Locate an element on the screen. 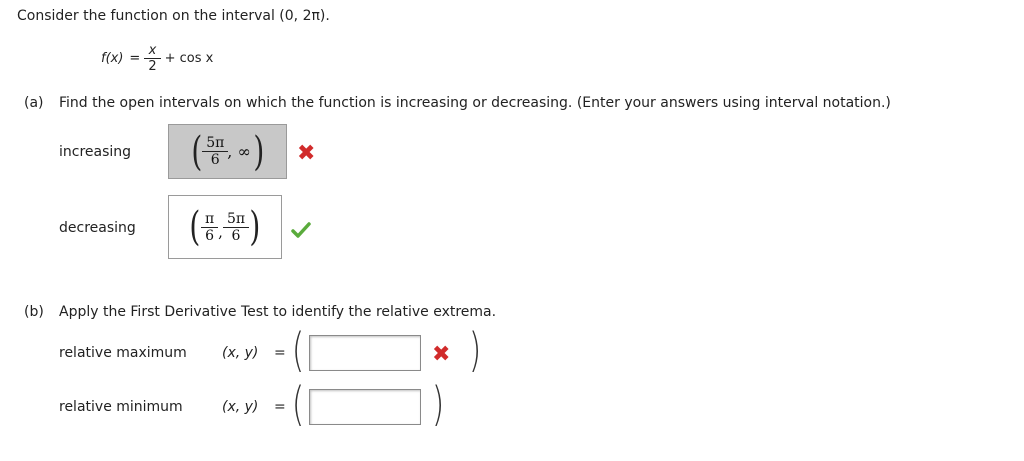 This screenshot has height=461, width=1024. relative-minimum-input is located at coordinates (365, 407).